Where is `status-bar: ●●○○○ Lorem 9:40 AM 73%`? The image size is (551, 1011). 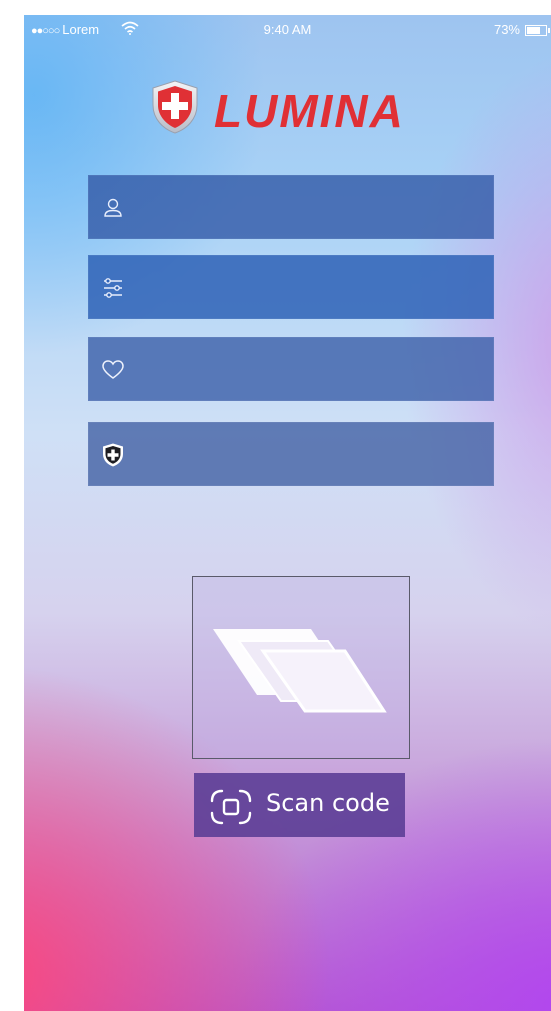
status-bar: ●●○○○ Lorem 9:40 AM 73% is located at coordinates (287, 30).